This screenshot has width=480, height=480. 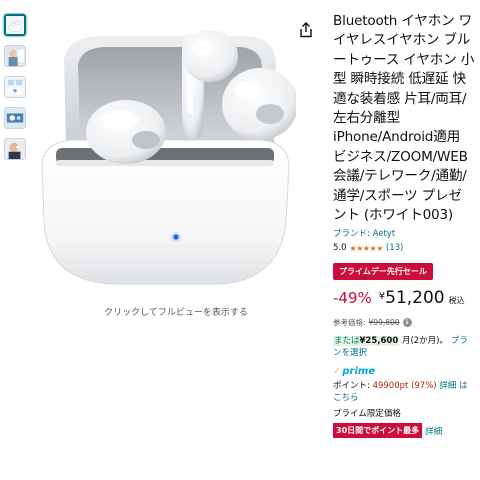 What do you see at coordinates (424, 386) in the screenshot?
I see `points-percent: (97%)` at bounding box center [424, 386].